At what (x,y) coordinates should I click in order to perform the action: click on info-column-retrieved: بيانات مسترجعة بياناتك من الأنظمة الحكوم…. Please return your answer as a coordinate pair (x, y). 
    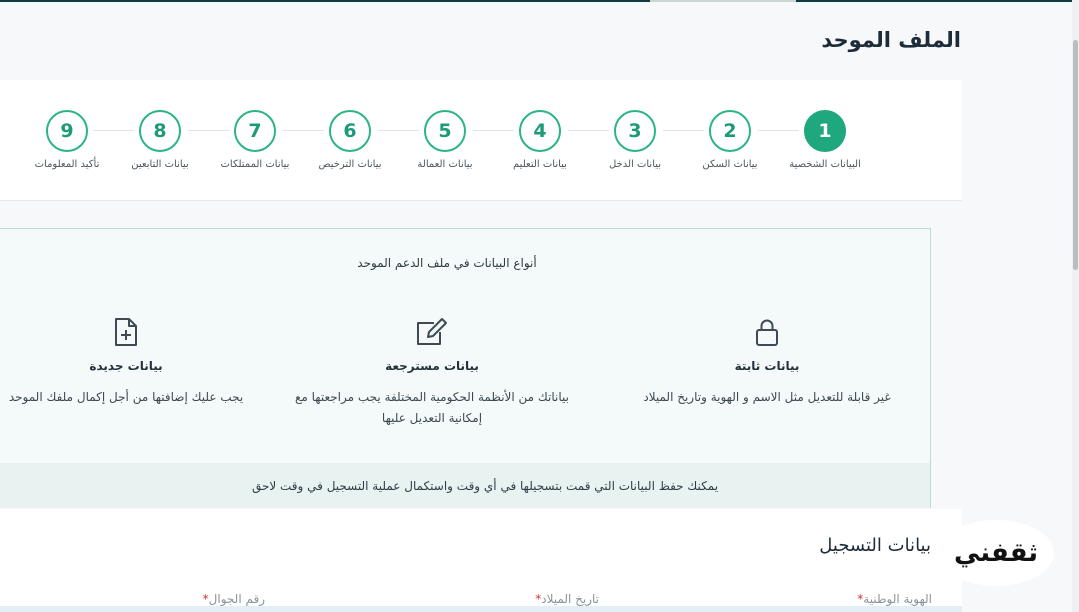
    Looking at the image, I should click on (432, 373).